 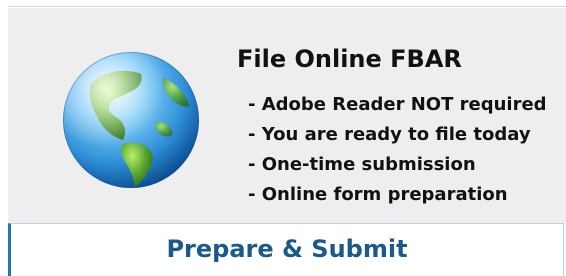 What do you see at coordinates (397, 104) in the screenshot?
I see `feature-item: - Adobe Reader NOT required` at bounding box center [397, 104].